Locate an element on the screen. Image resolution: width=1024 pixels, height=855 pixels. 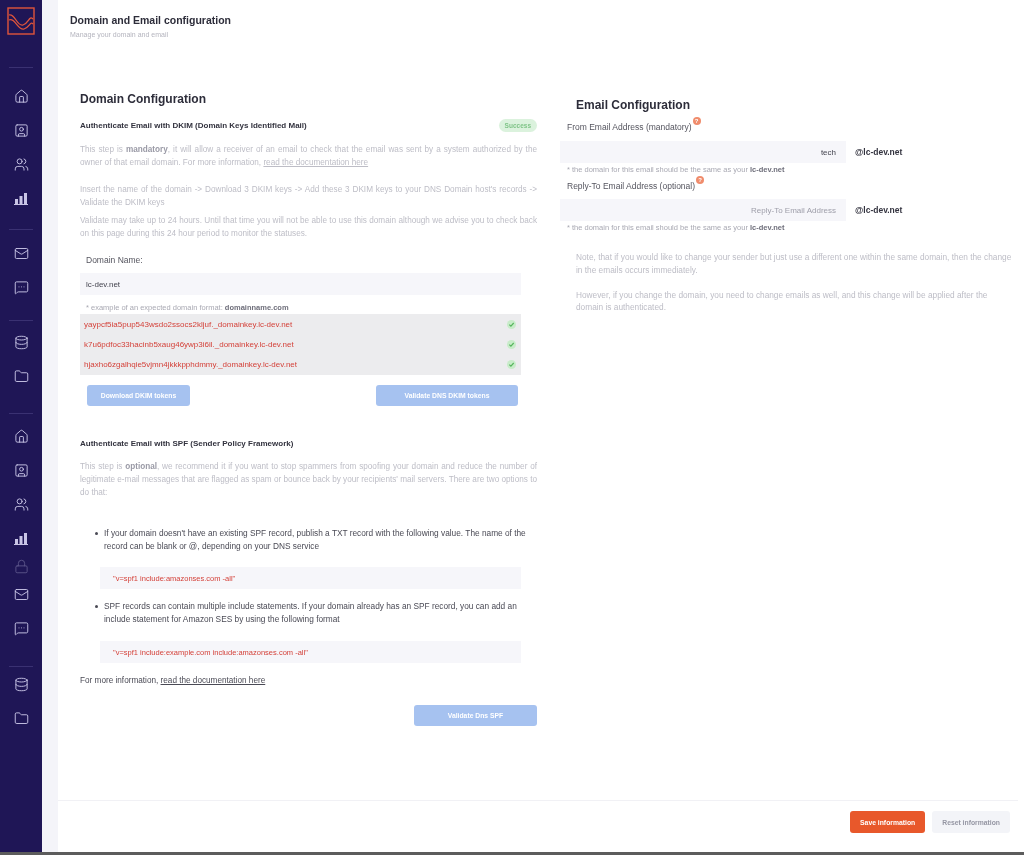
option-text: SPF records can contain multiple include statements. If your domain already has an SPF record, you can add an include statement for Amazon SES by using the following format is located at coordinates (311, 613).